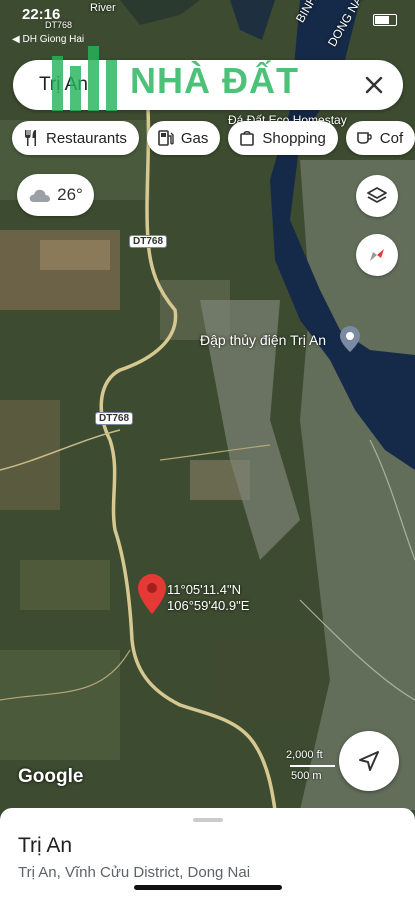 The image size is (415, 900). I want to click on battery-icon, so click(385, 20).